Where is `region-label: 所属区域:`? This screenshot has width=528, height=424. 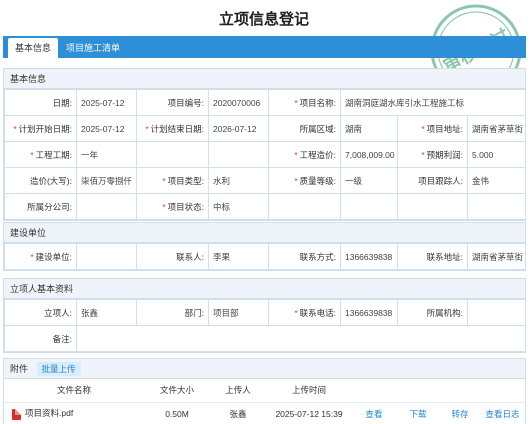
region-label: 所属区域: is located at coordinates (317, 128).